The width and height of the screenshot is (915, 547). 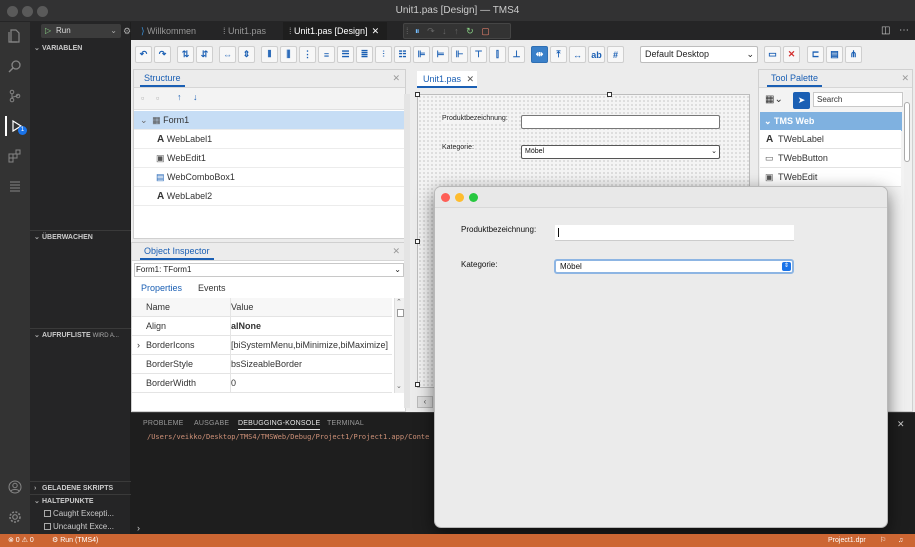 What do you see at coordinates (195, 97) in the screenshot?
I see `move-down-icon: ↓` at bounding box center [195, 97].